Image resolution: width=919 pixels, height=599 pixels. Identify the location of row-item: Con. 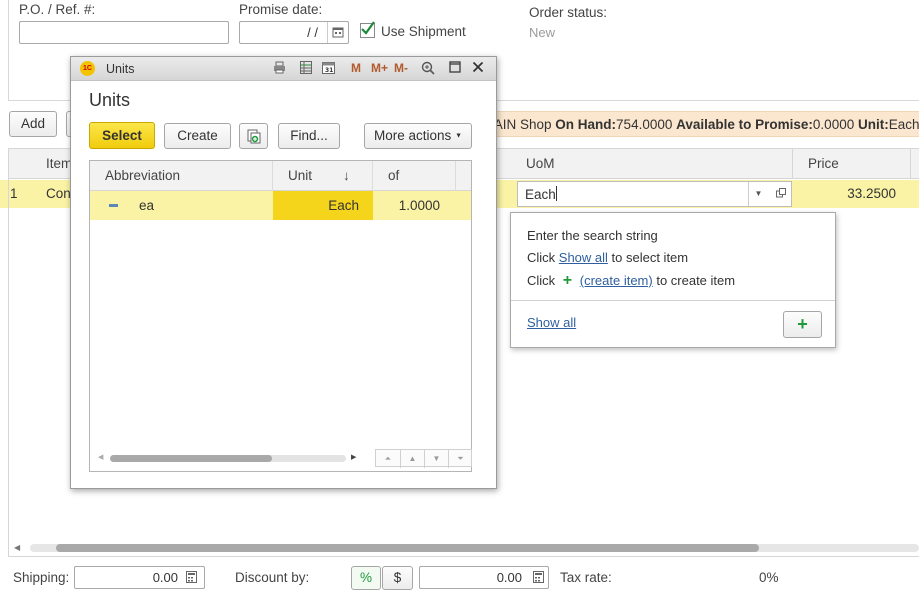
(58, 193).